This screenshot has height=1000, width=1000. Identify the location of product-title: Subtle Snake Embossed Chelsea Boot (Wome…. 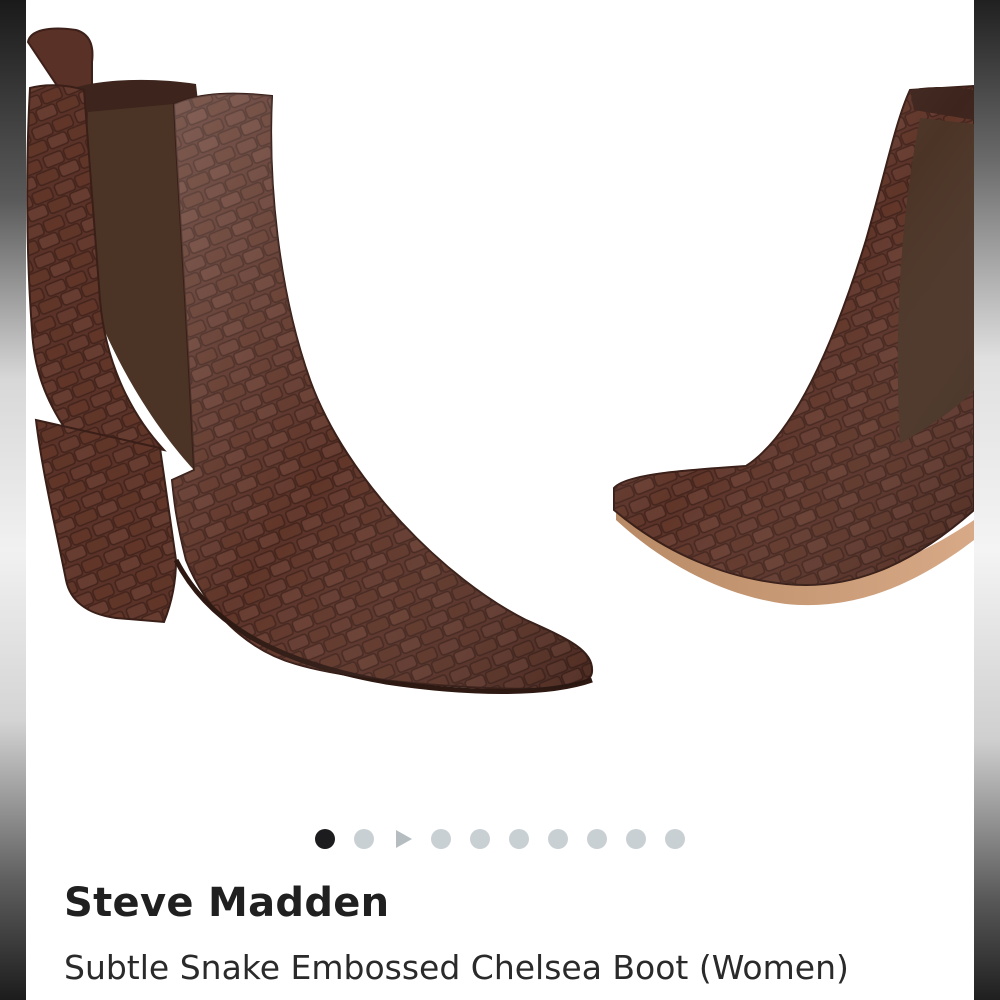
(456, 967).